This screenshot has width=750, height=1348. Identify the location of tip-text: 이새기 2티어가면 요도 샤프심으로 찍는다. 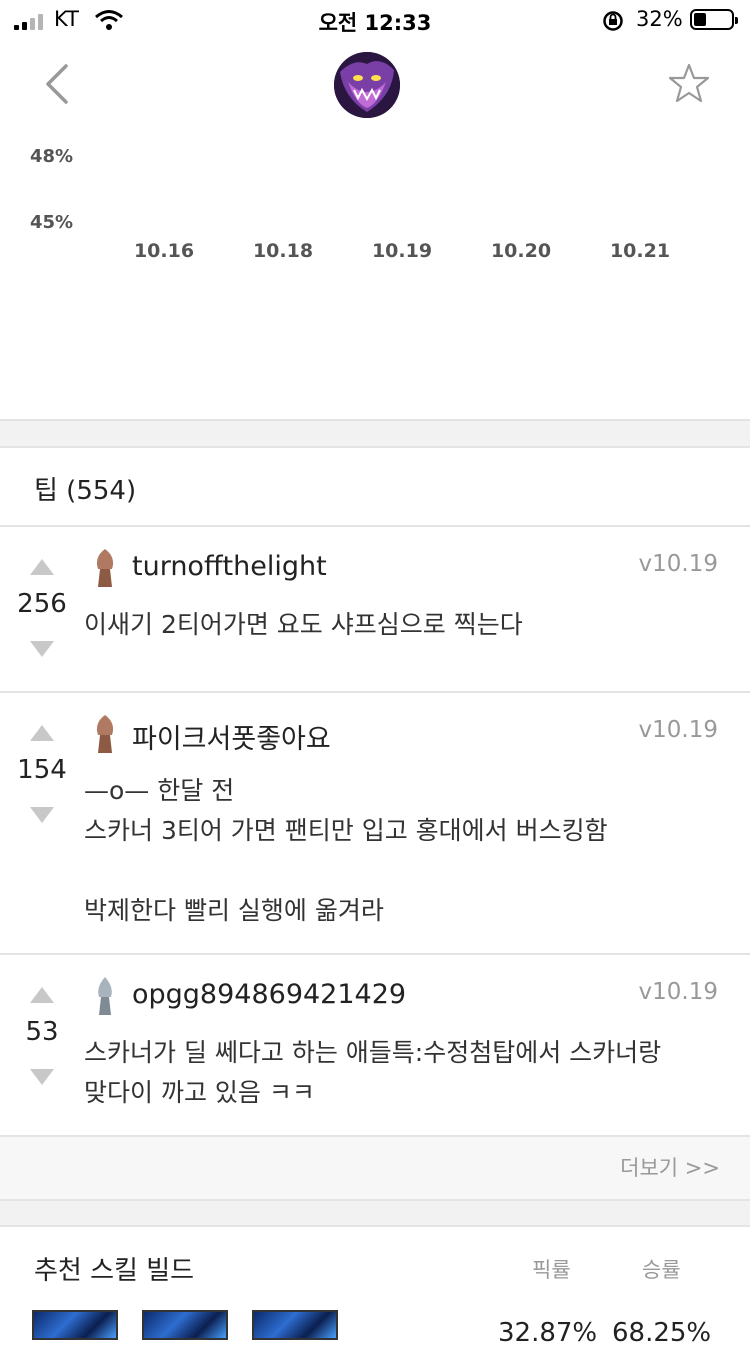
(303, 624).